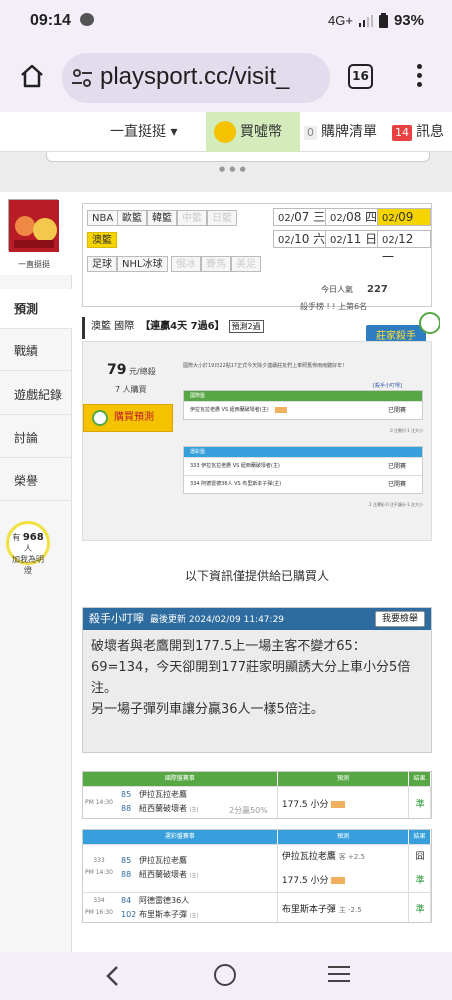  I want to click on tips-title: 殺手小叮嚀, so click(116, 618).